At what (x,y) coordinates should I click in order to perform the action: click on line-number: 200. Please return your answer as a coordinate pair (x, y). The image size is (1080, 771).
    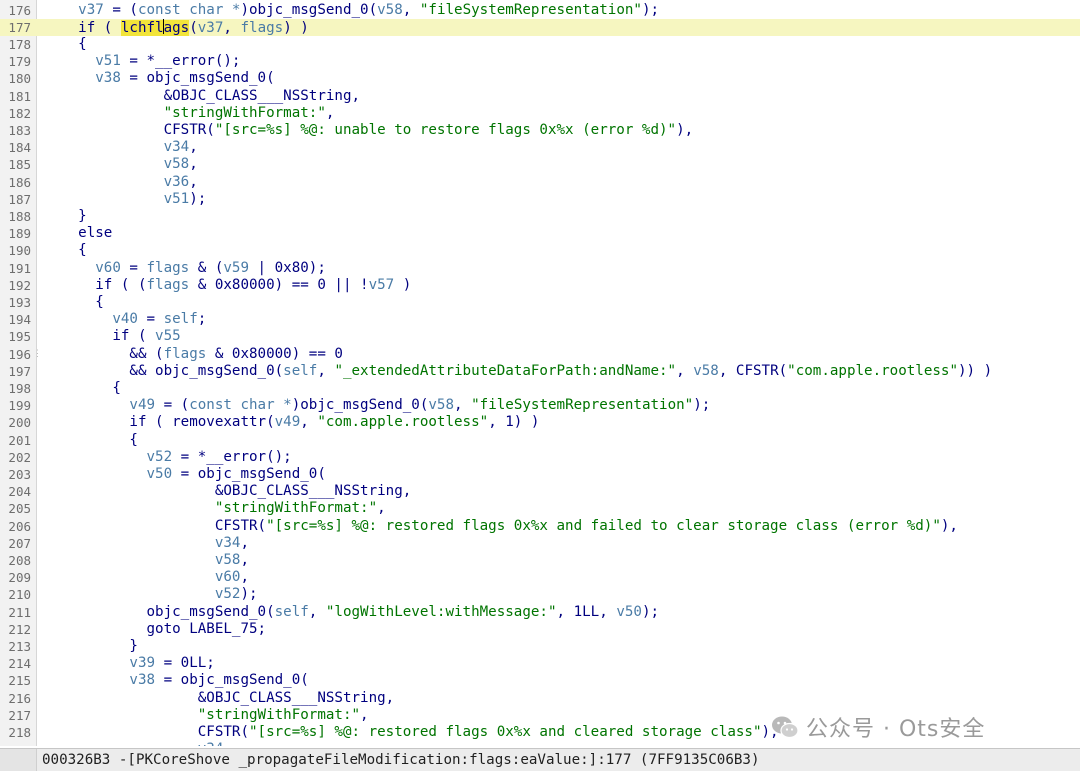
    Looking at the image, I should click on (19, 423).